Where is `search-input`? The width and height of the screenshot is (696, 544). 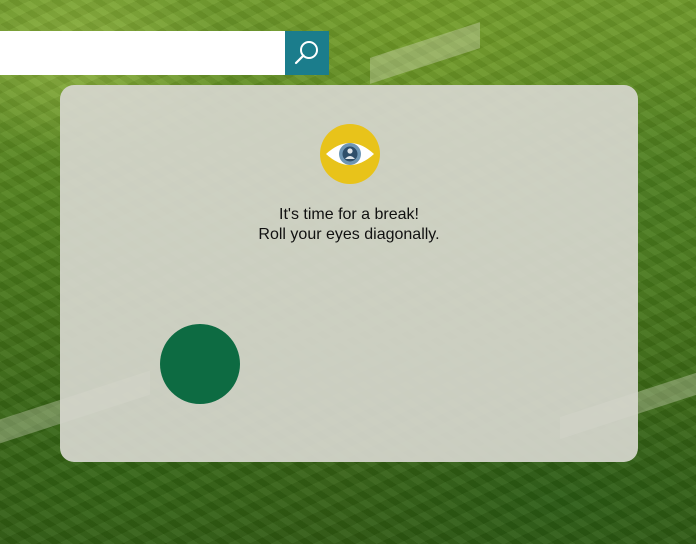
search-input is located at coordinates (142, 53).